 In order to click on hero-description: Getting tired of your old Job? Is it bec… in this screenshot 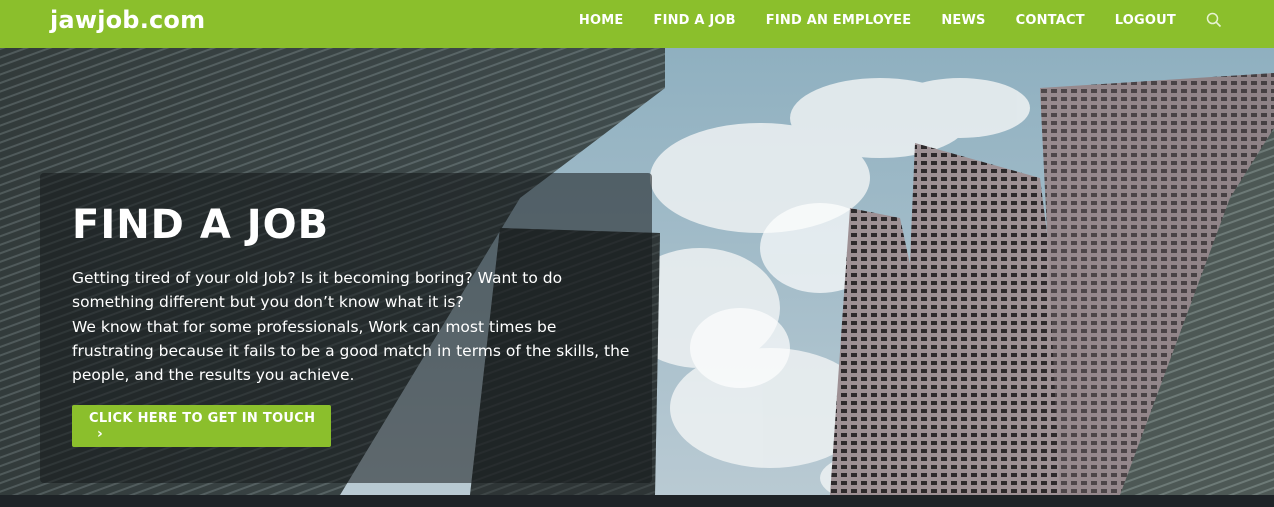, I will do `click(352, 326)`.